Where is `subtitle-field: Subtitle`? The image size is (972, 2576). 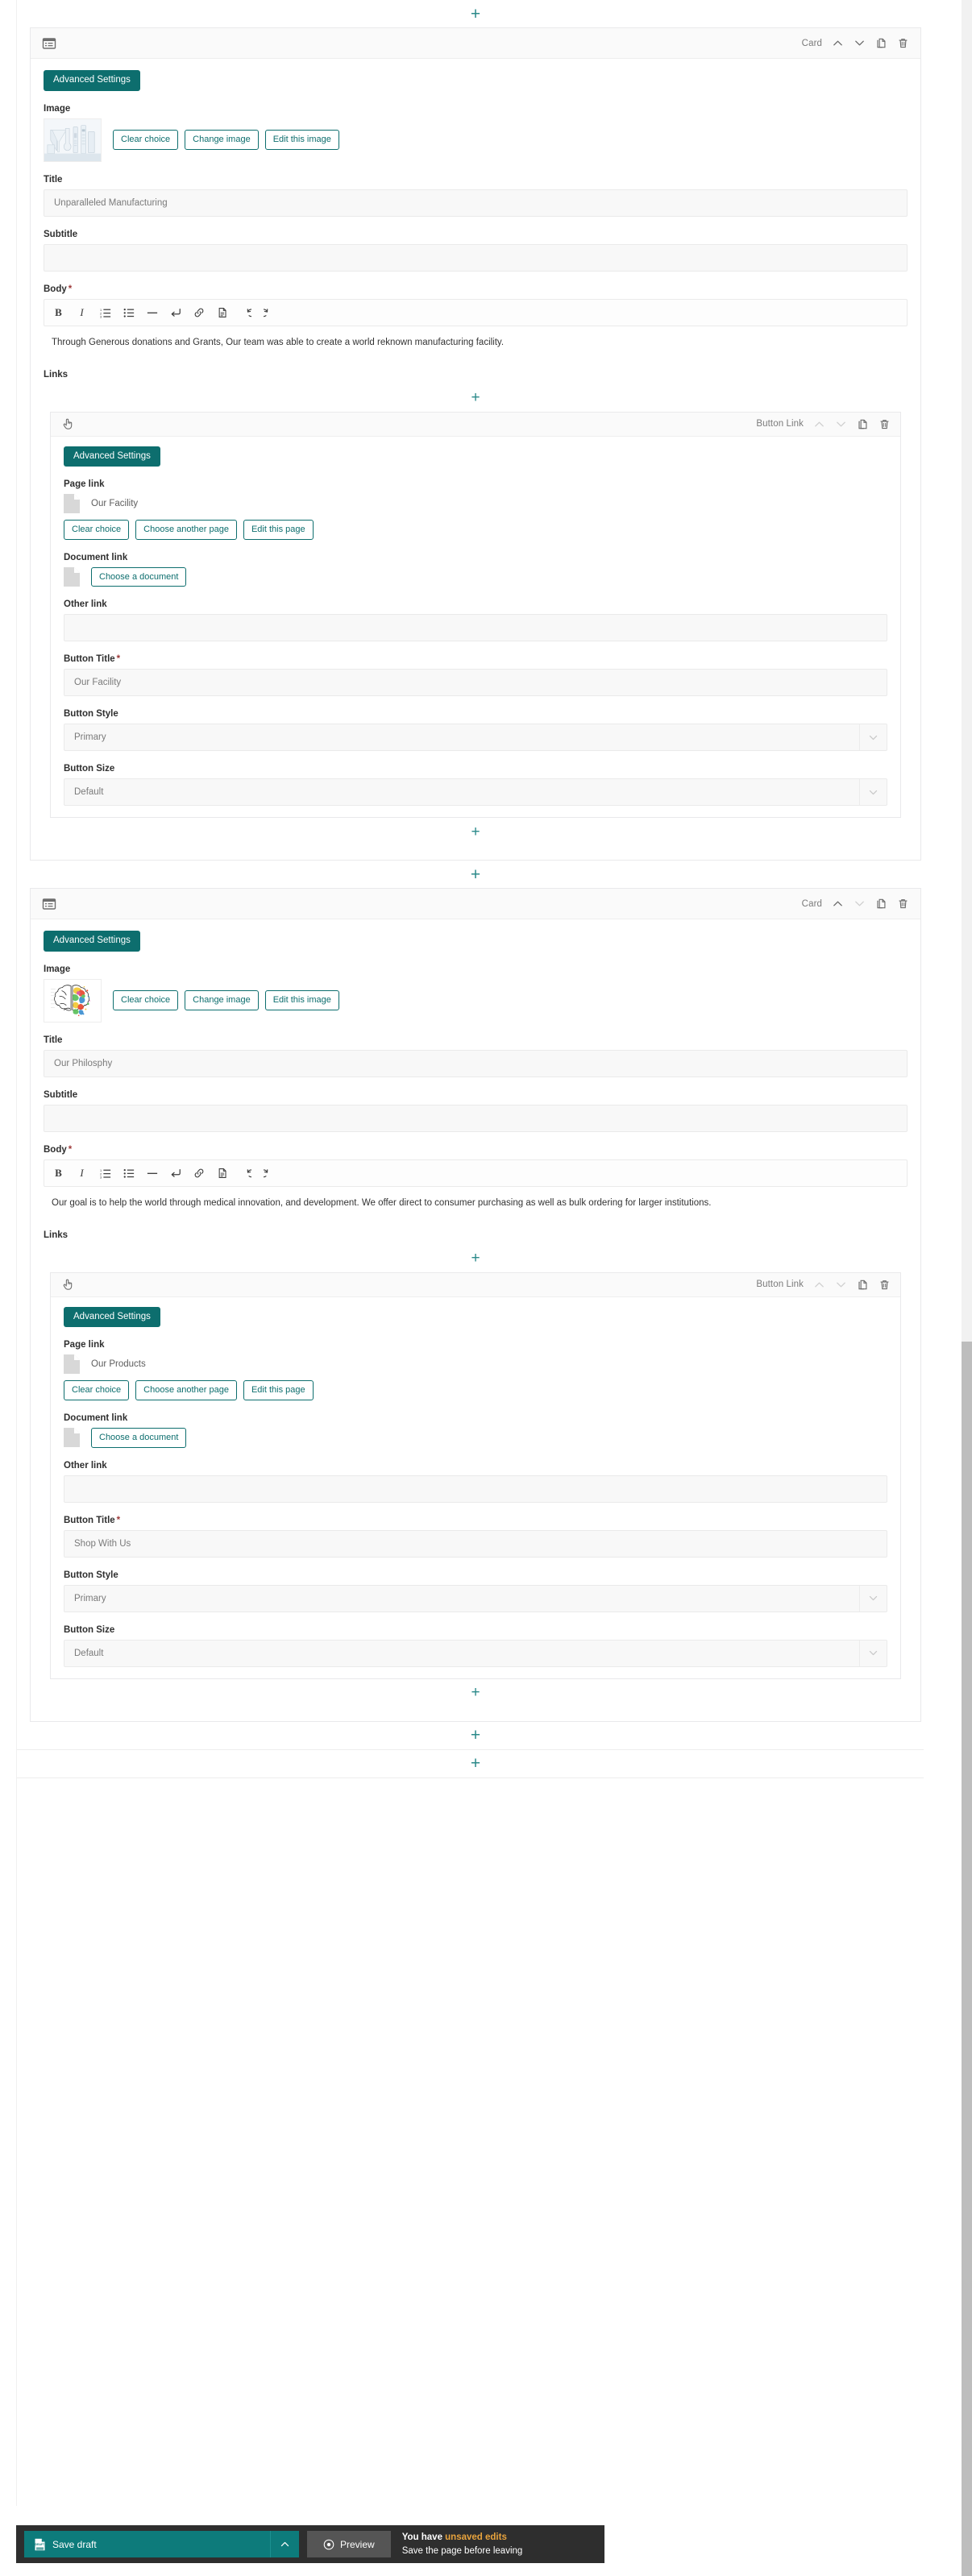 subtitle-field: Subtitle is located at coordinates (476, 1111).